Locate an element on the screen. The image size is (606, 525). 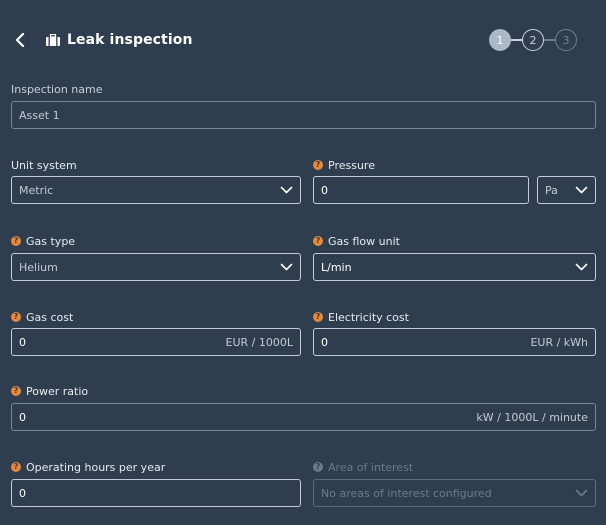
inspection-name-placeholder: Asset 1 is located at coordinates (39, 115).